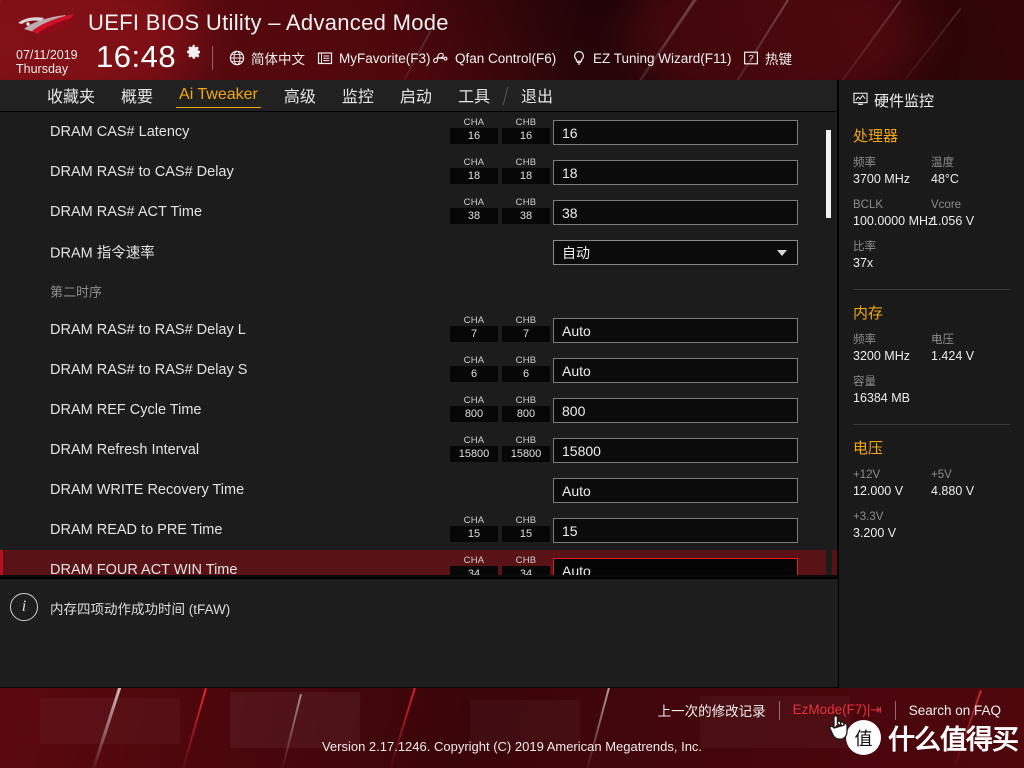  What do you see at coordinates (526, 374) in the screenshot?
I see `channel-chb-value: 6` at bounding box center [526, 374].